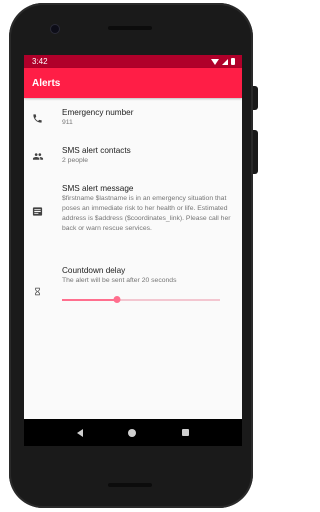 The width and height of the screenshot is (320, 512). I want to click on signal-icon, so click(225, 61).